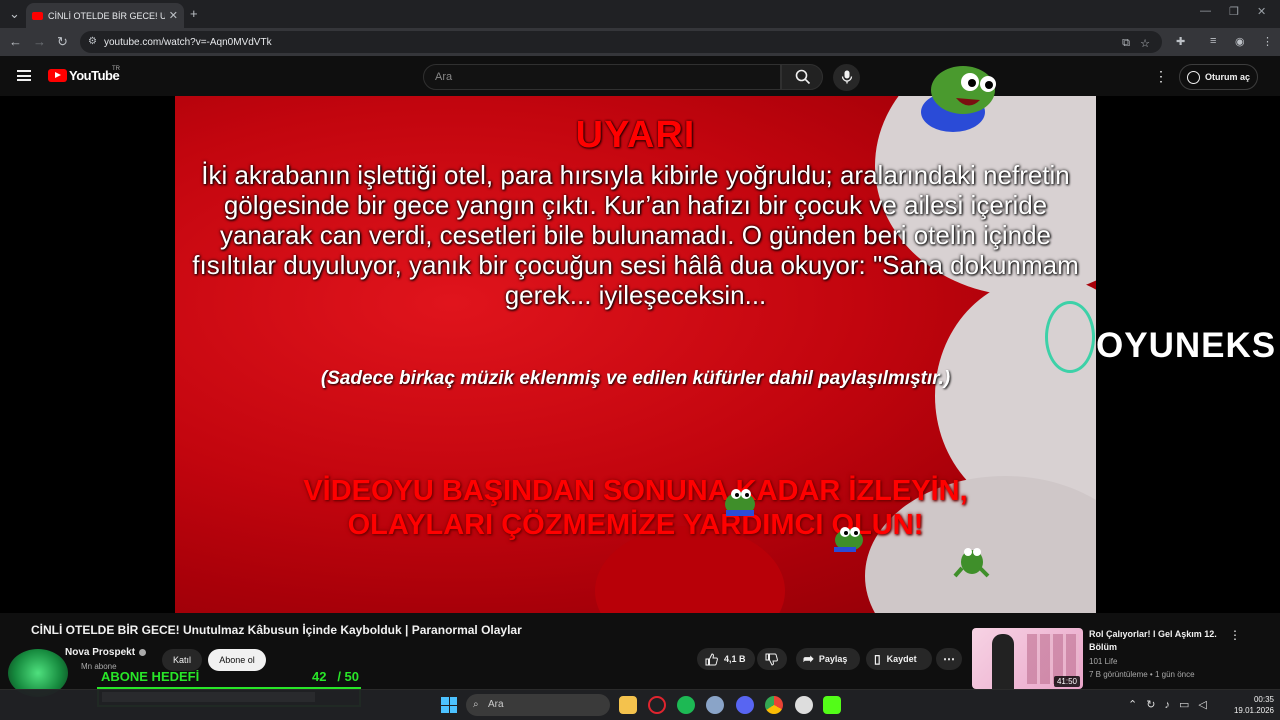  What do you see at coordinates (150, 676) in the screenshot?
I see `subscriber-goal-label: ABONE HEDEFİ` at bounding box center [150, 676].